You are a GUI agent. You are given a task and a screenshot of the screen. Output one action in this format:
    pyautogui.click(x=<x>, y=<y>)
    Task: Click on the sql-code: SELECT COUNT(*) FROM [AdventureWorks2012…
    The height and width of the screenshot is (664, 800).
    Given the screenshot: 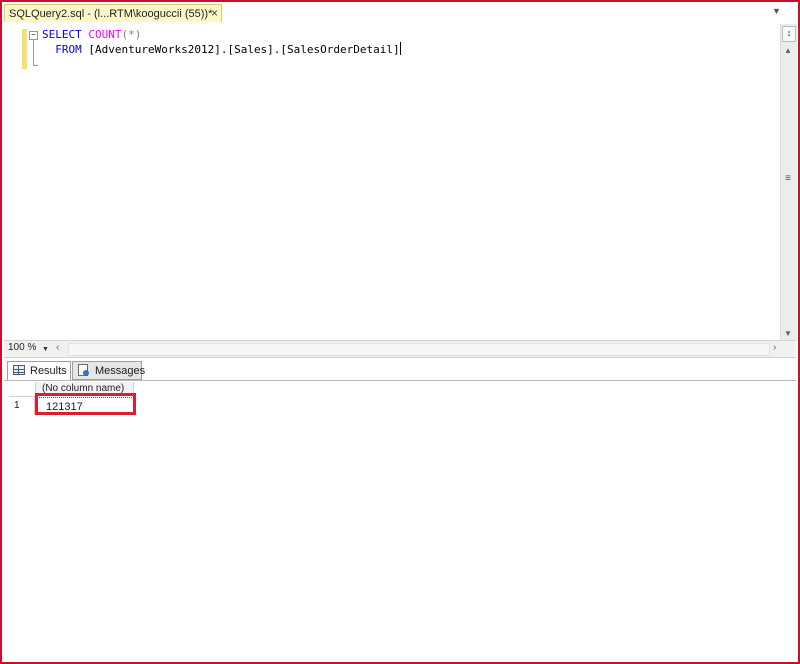 What is the action you would take?
    pyautogui.click(x=221, y=42)
    